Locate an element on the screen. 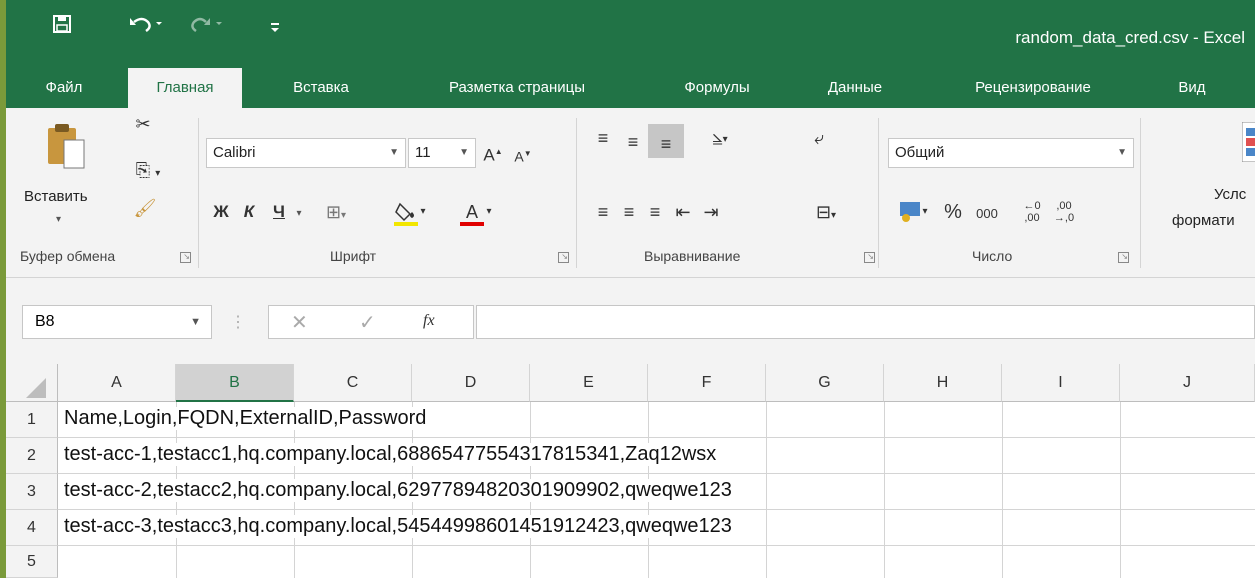 Image resolution: width=1255 pixels, height=578 pixels. font-color-icon: A ▾ is located at coordinates (476, 216).